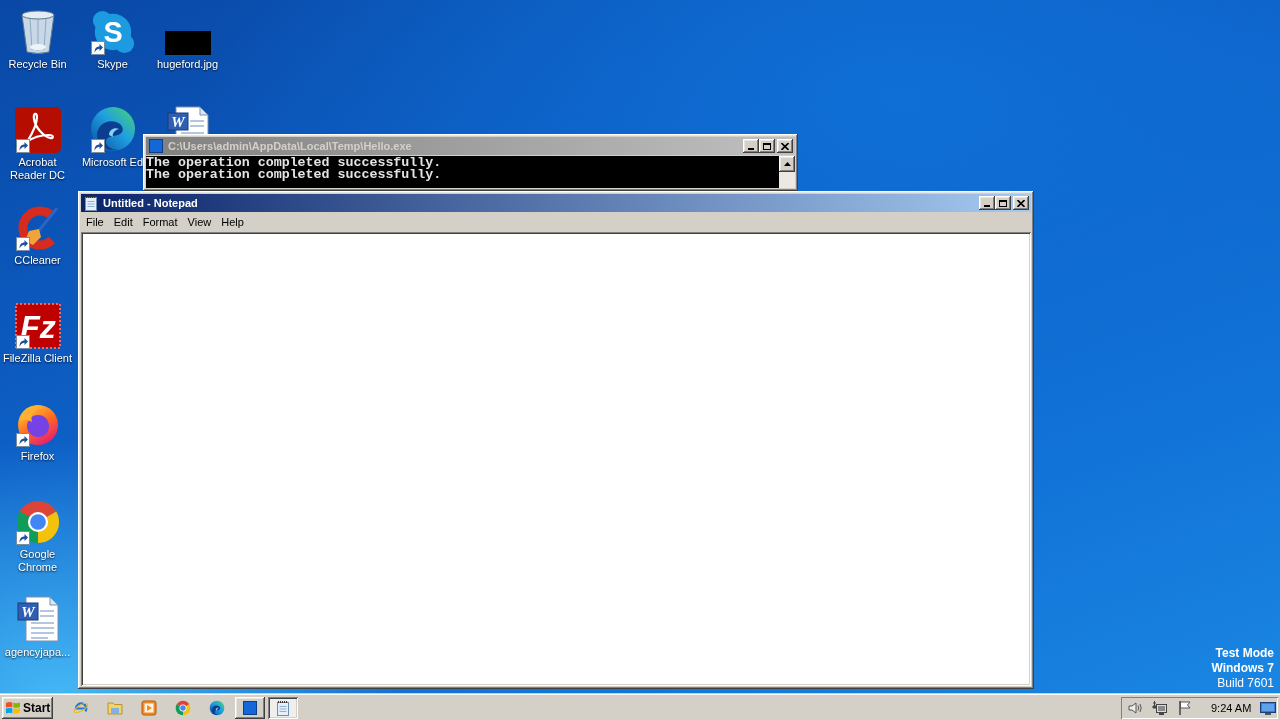  Describe the element at coordinates (1185, 707) in the screenshot. I see `flag-icon` at that location.